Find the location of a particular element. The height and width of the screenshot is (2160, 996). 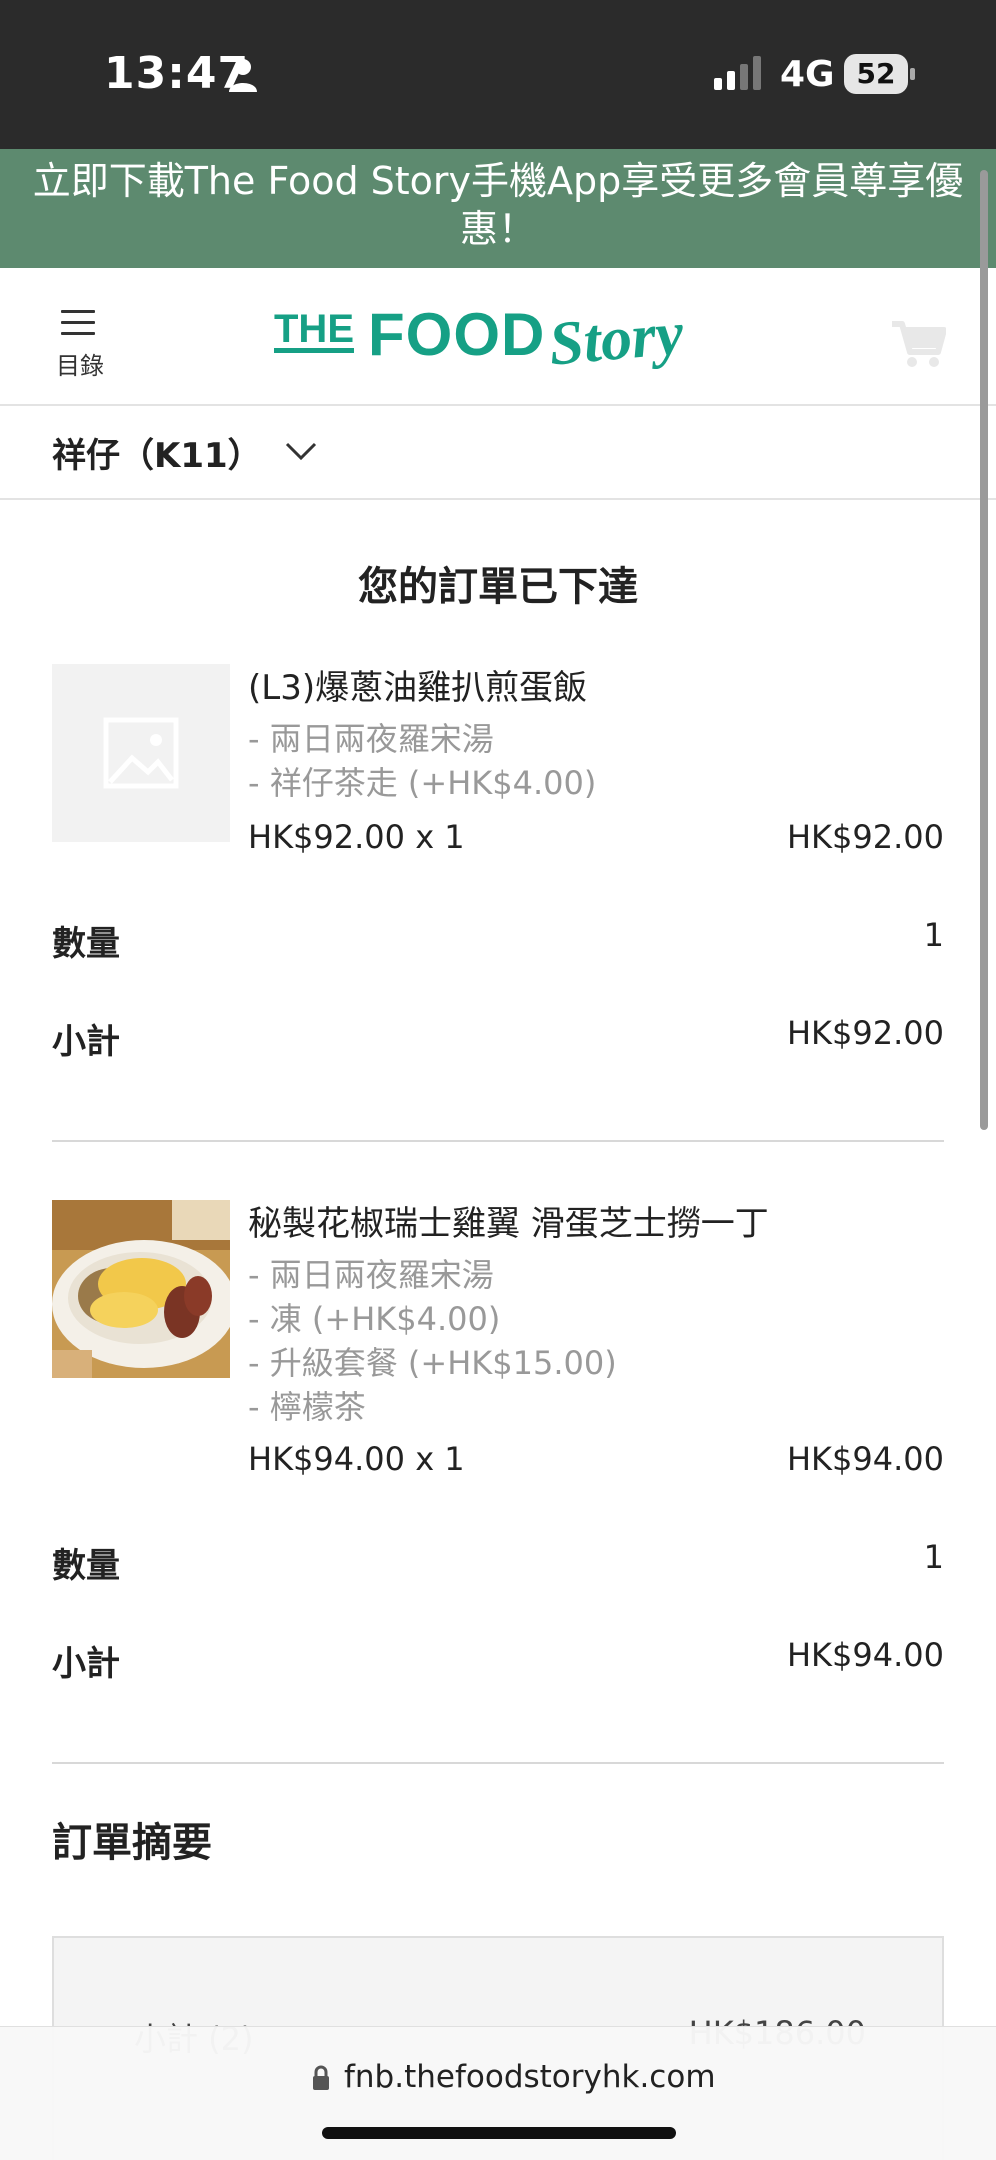

lock-icon is located at coordinates (321, 2077).